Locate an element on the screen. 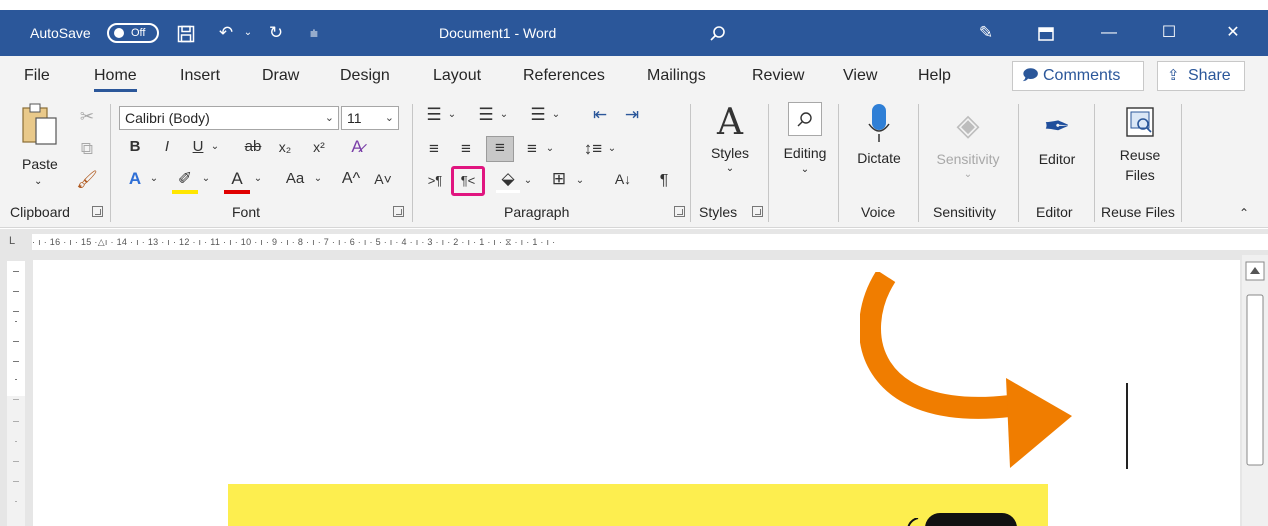 The width and height of the screenshot is (1268, 526). tab-layout: Layout is located at coordinates (457, 76).